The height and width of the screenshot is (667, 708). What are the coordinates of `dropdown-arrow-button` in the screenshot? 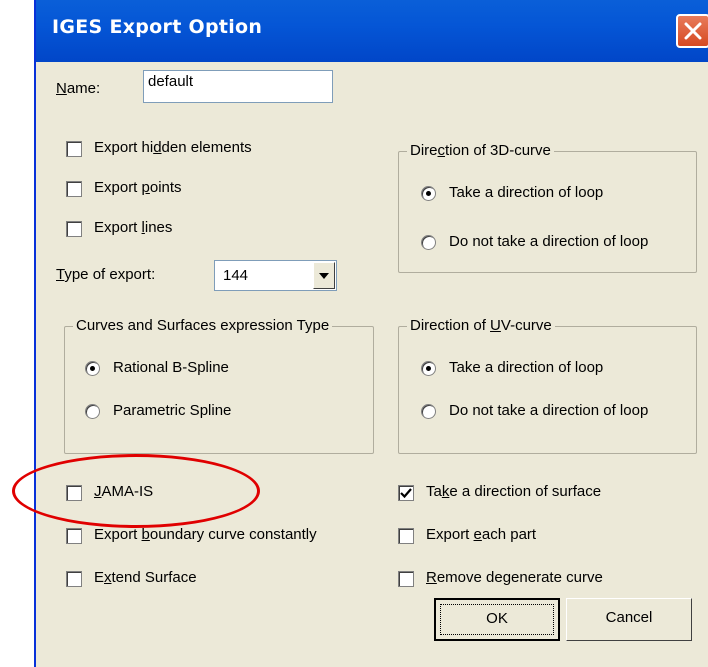 It's located at (324, 275).